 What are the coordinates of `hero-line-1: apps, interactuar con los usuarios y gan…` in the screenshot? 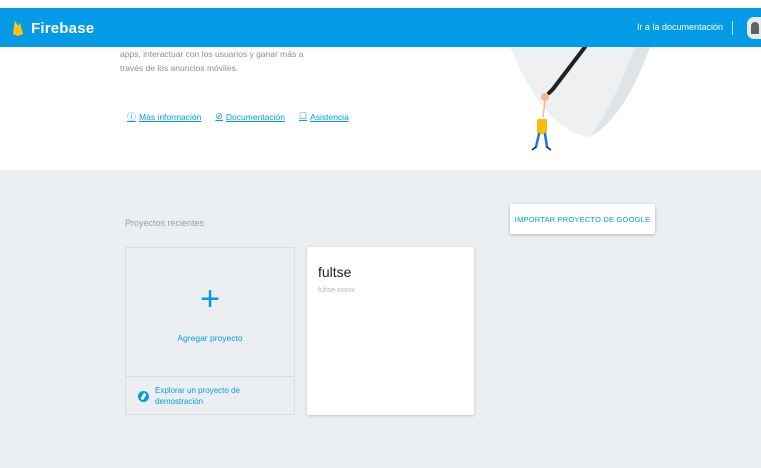 It's located at (212, 54).